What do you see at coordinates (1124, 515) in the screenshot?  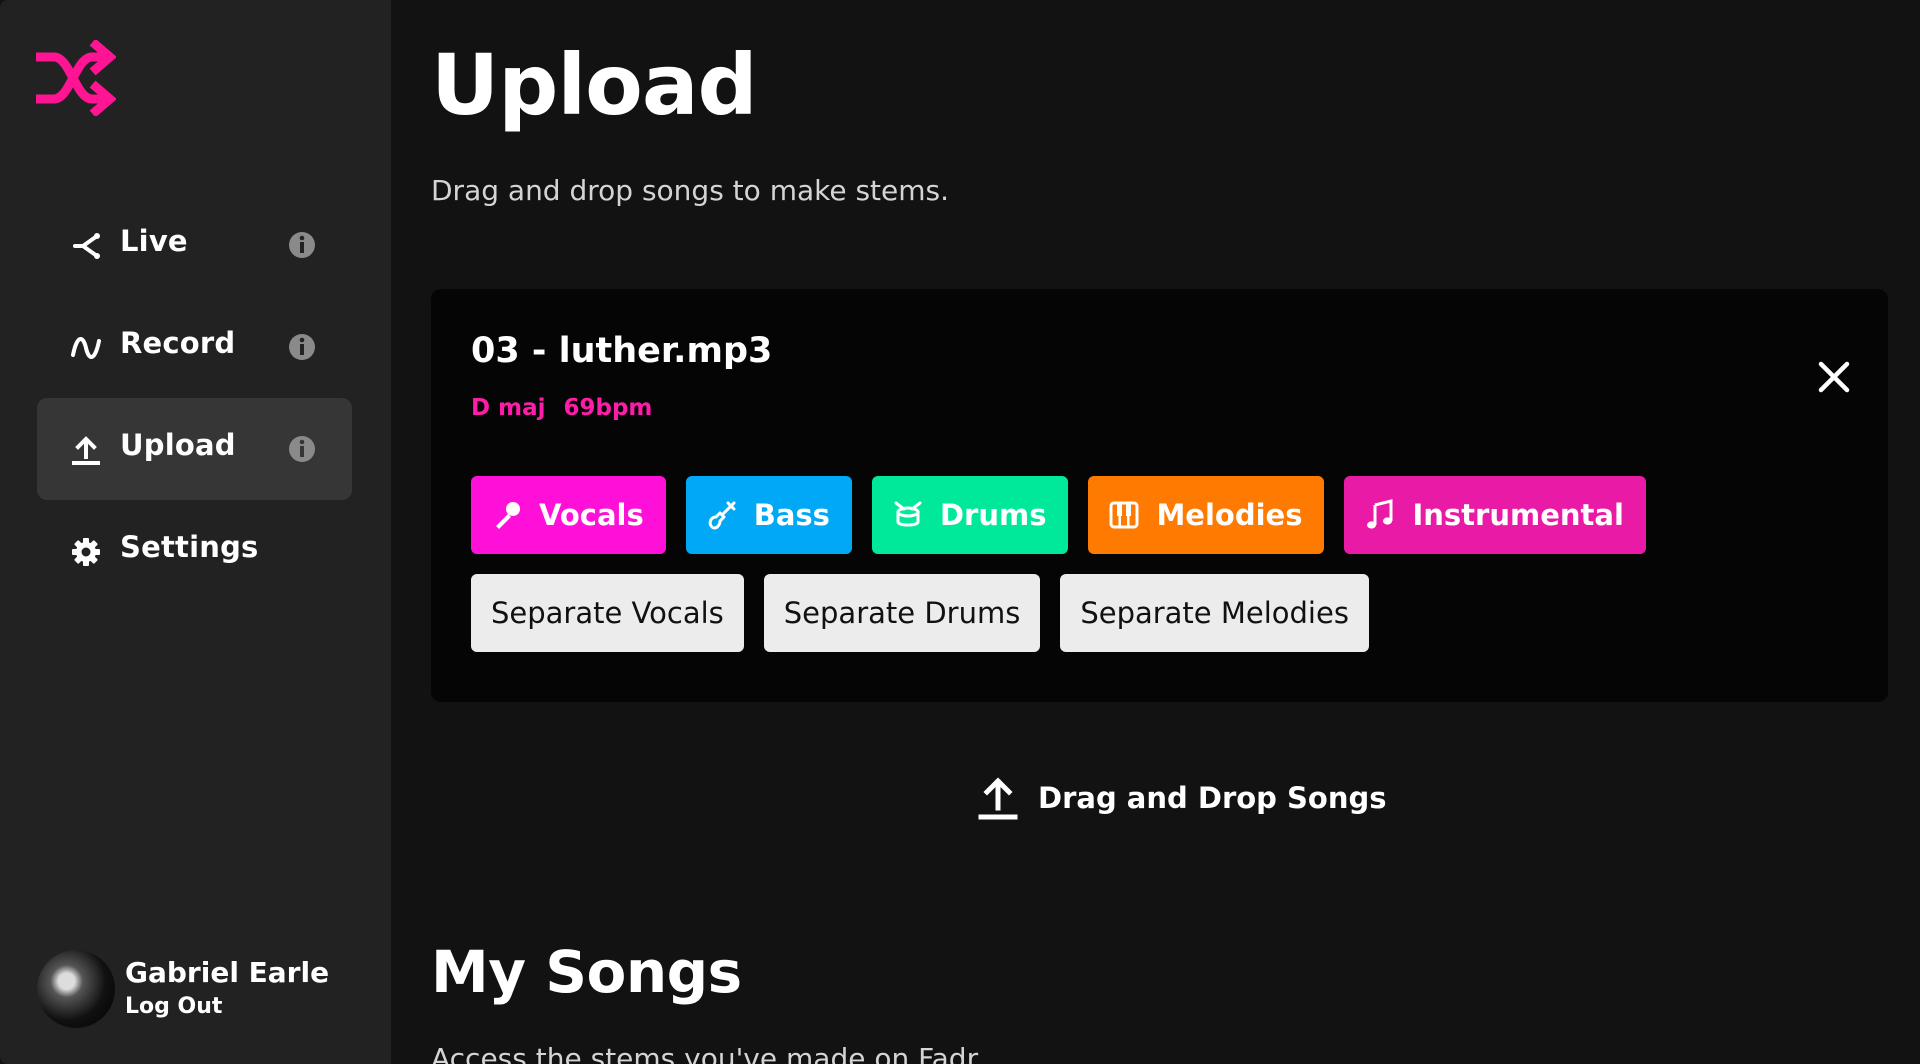 I see `piano-icon` at bounding box center [1124, 515].